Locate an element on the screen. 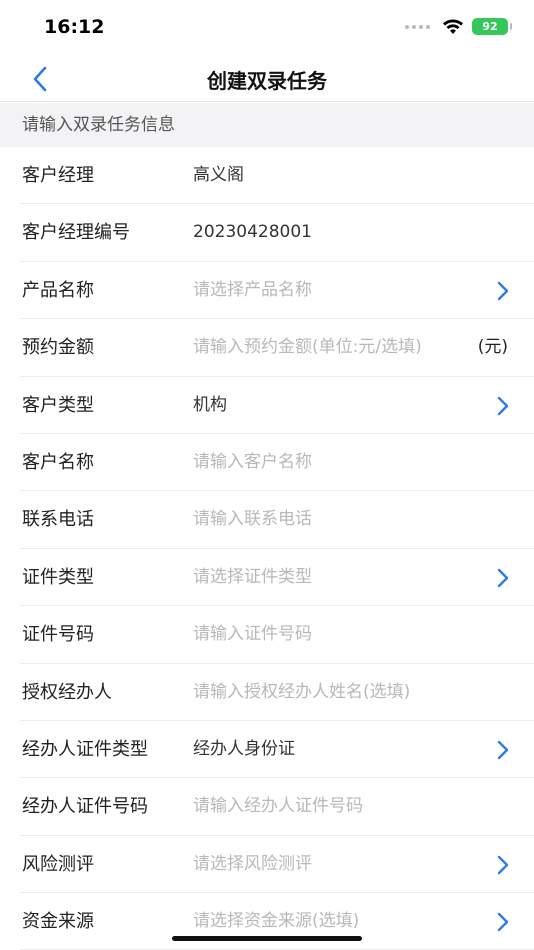 This screenshot has width=534, height=950. form-row: 客户经理 高义阁 is located at coordinates (277, 176).